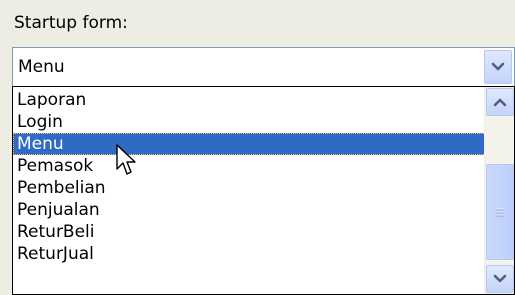 The width and height of the screenshot is (515, 295). I want to click on scroll-up-button, so click(500, 102).